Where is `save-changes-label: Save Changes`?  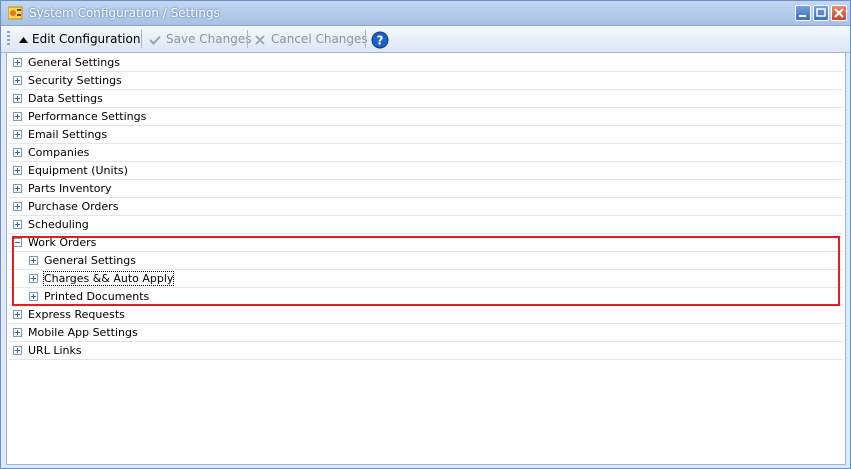 save-changes-label: Save Changes is located at coordinates (209, 39).